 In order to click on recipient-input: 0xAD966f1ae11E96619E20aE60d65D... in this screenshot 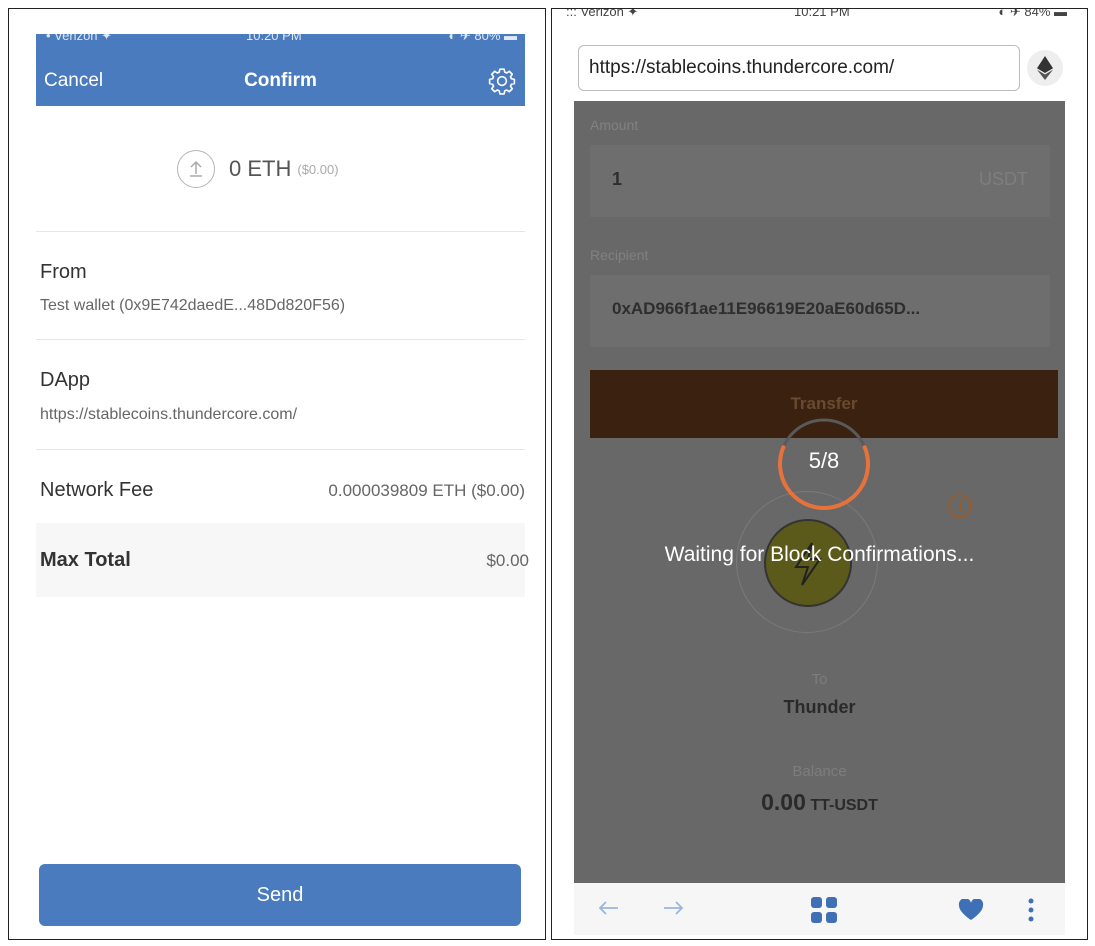, I will do `click(820, 311)`.